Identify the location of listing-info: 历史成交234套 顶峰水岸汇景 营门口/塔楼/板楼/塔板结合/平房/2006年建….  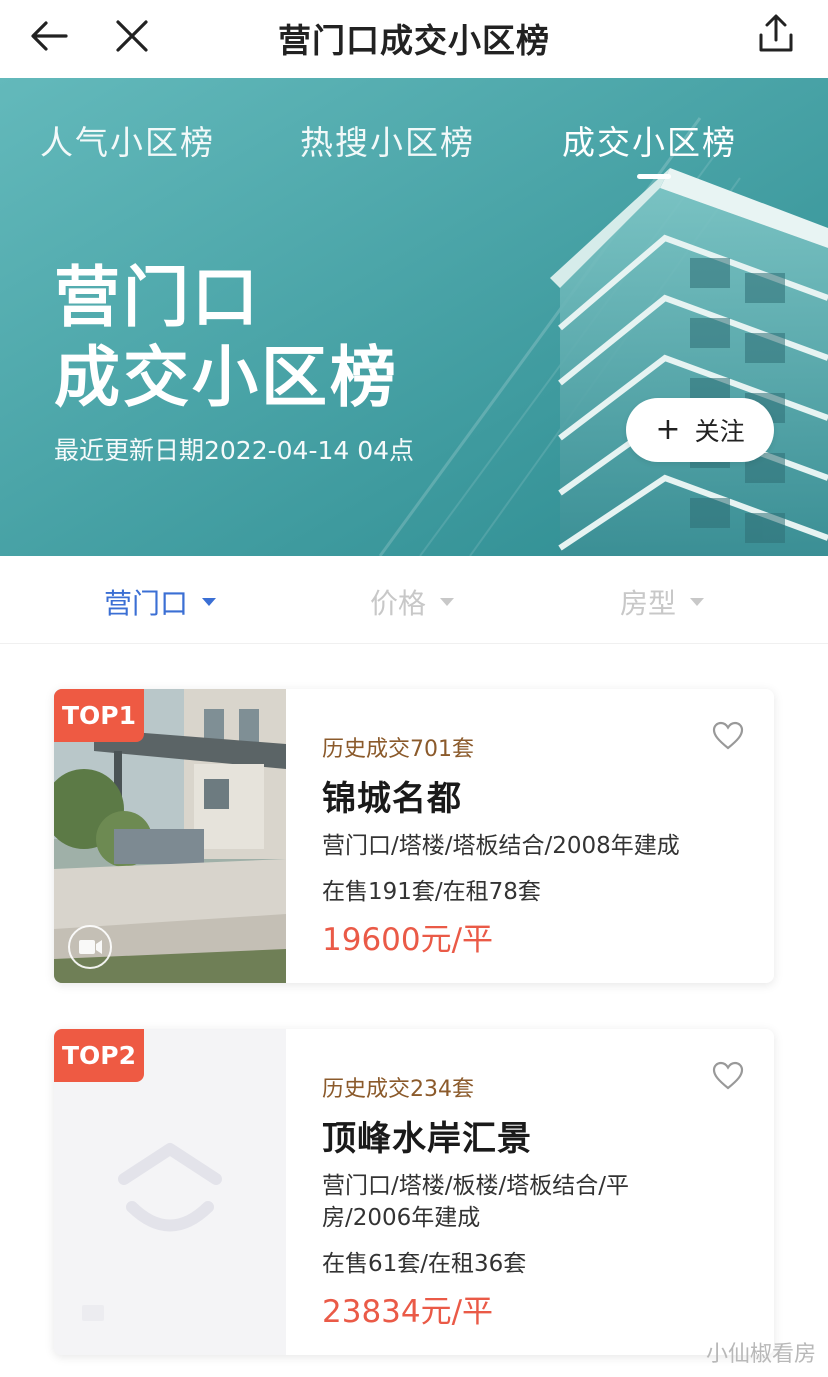
(538, 1201).